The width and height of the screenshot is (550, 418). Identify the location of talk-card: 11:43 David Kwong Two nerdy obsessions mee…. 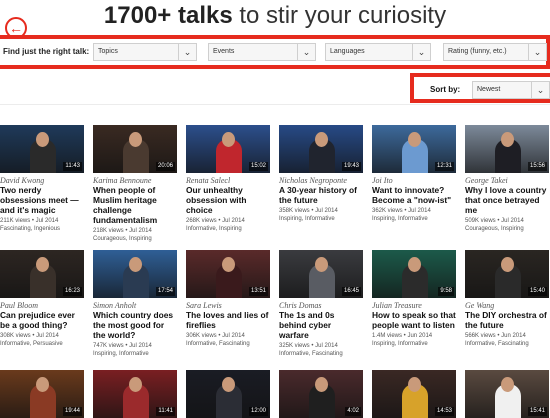
(42, 179).